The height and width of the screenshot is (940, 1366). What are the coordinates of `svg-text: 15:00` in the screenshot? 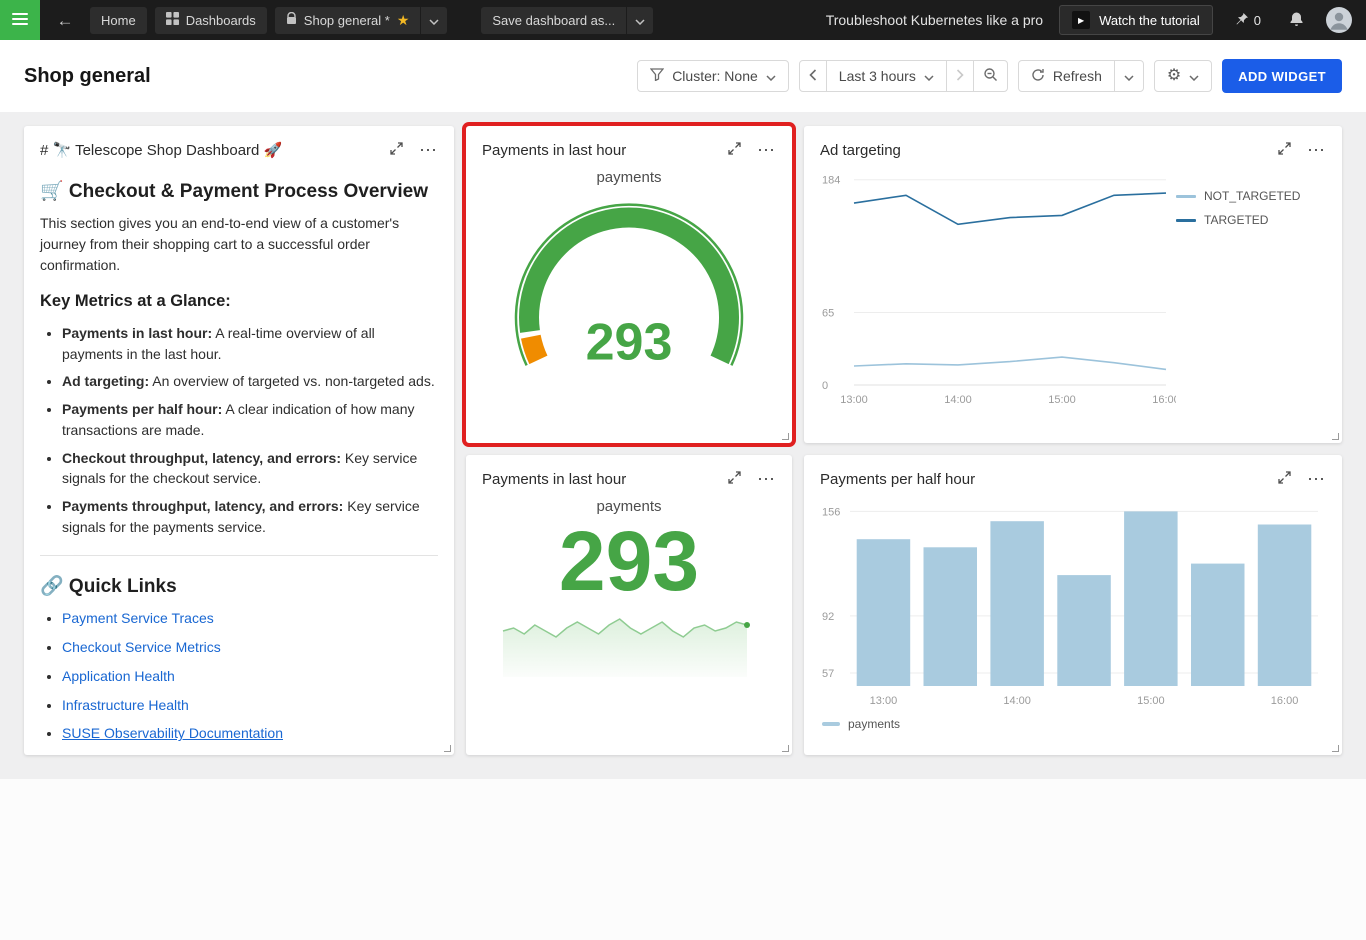 It's located at (1062, 400).